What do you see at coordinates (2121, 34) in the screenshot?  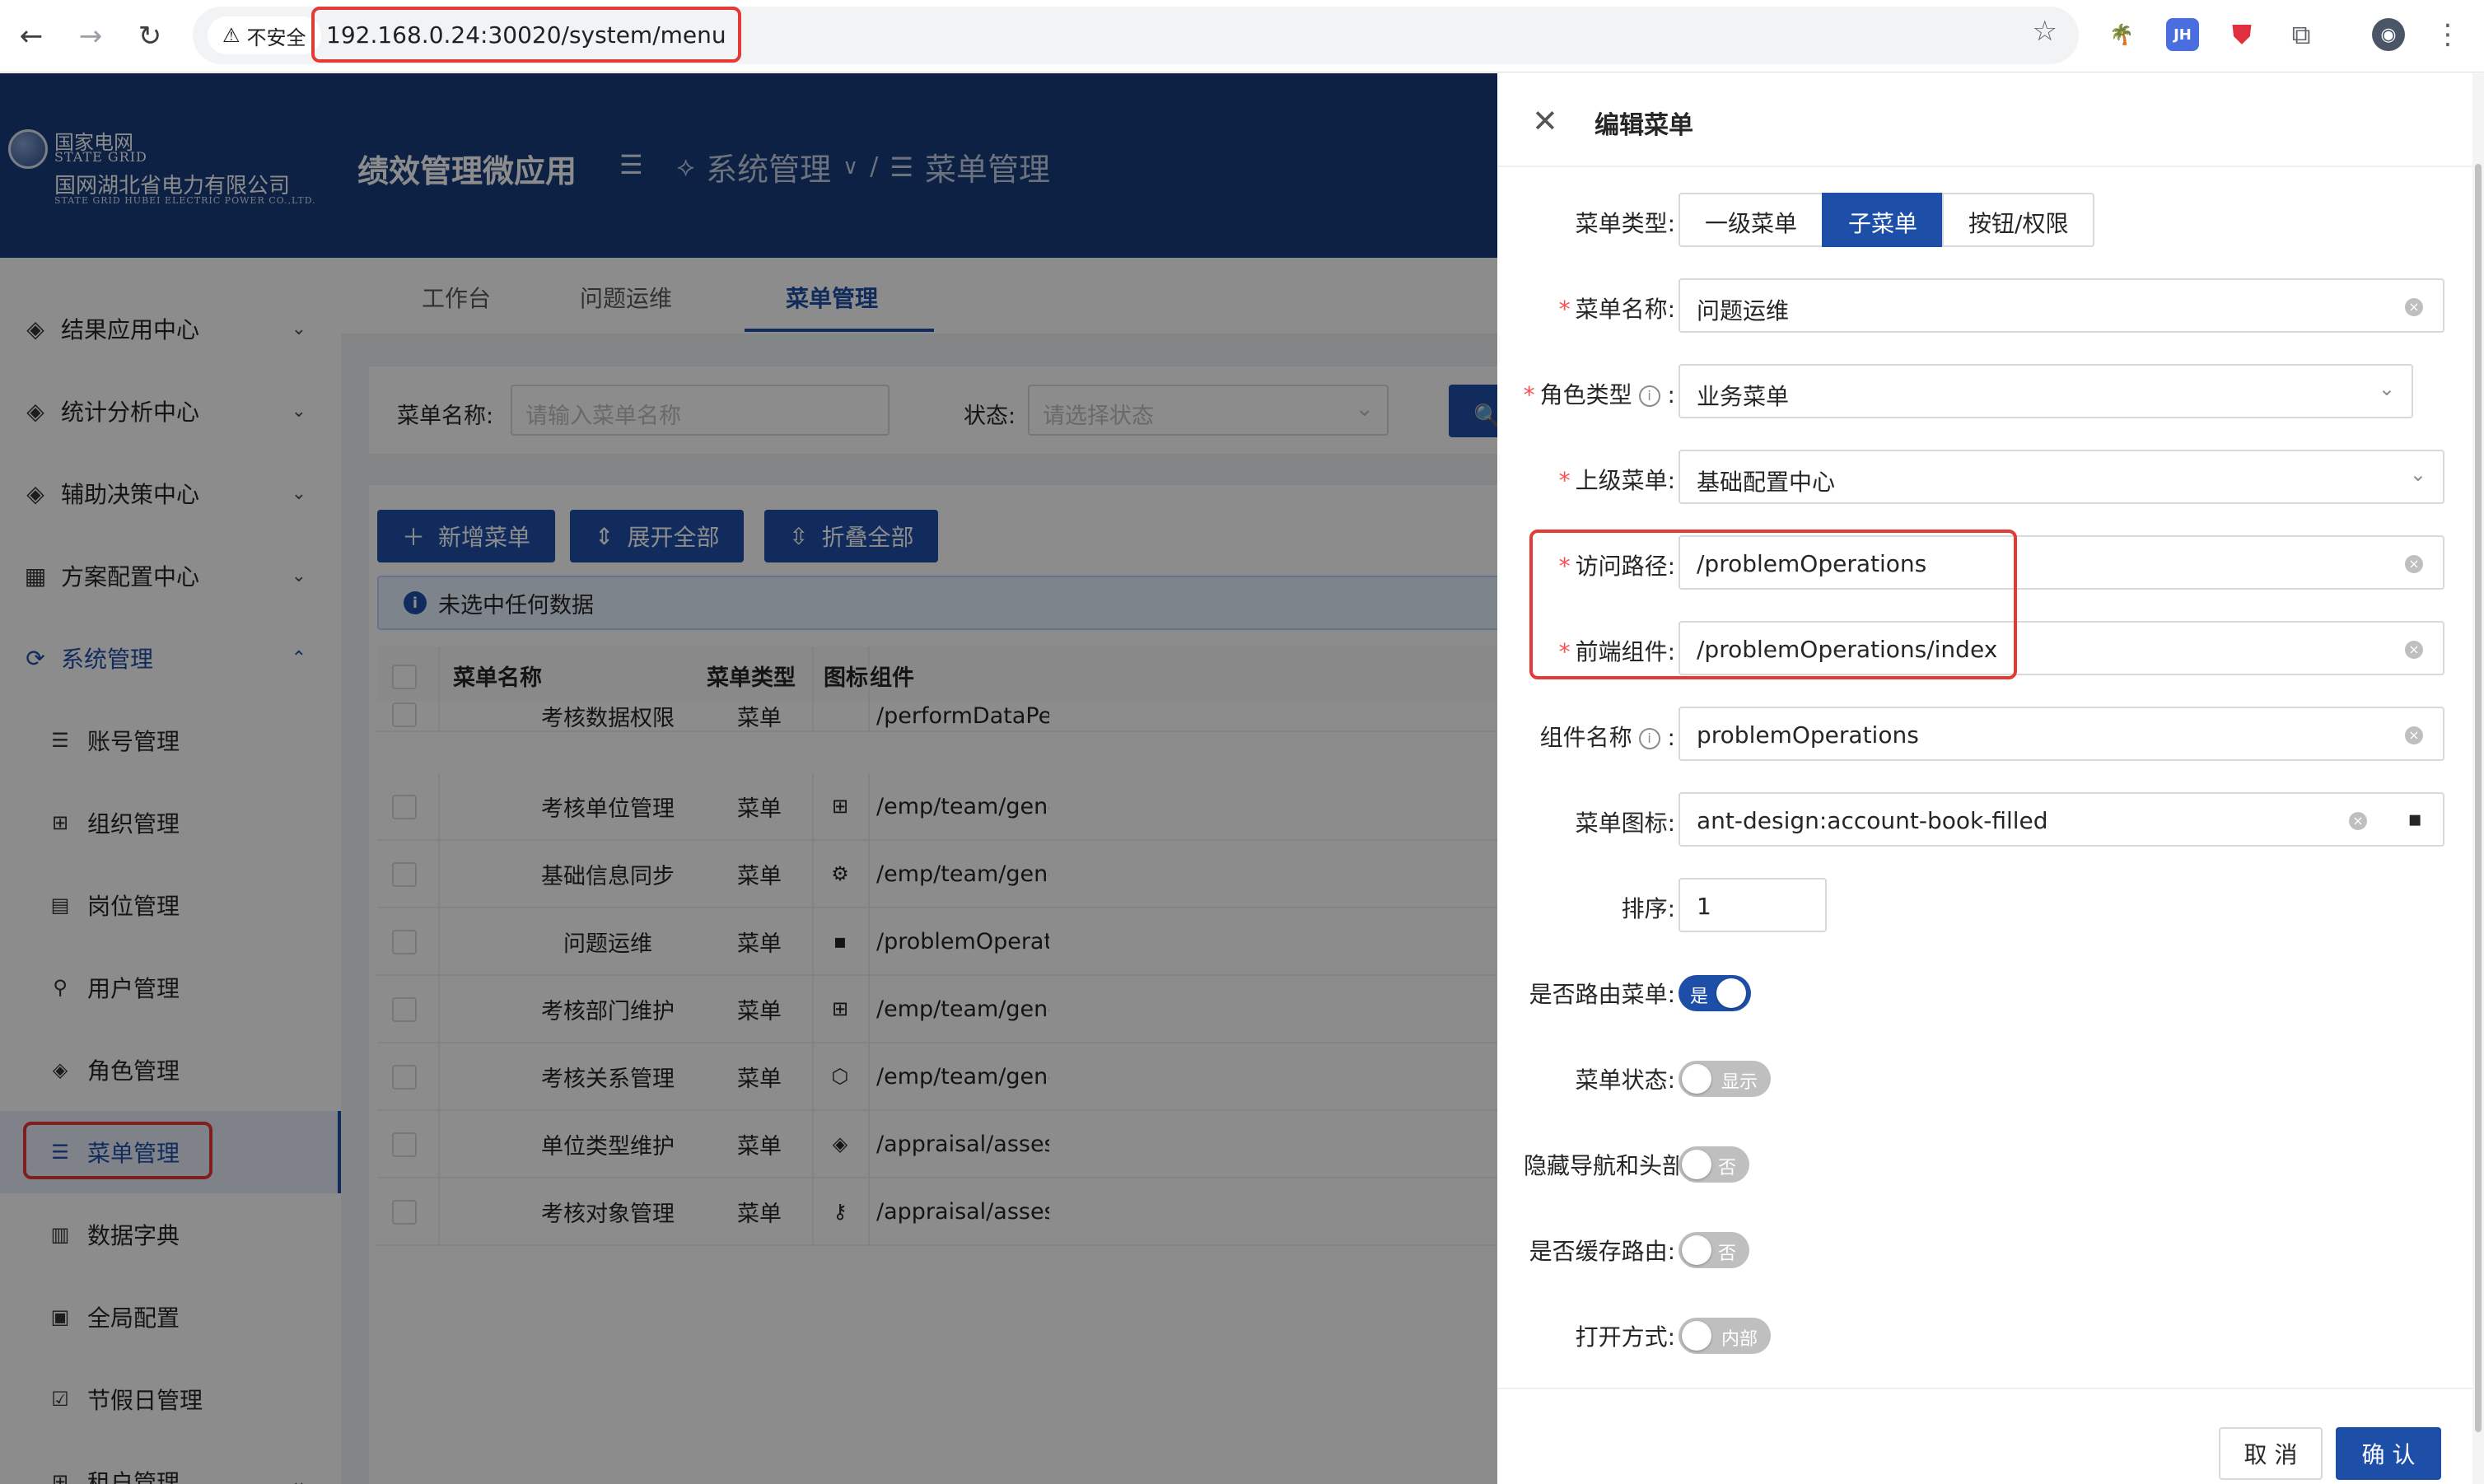 I see `ext-palm-icon: 🌴` at bounding box center [2121, 34].